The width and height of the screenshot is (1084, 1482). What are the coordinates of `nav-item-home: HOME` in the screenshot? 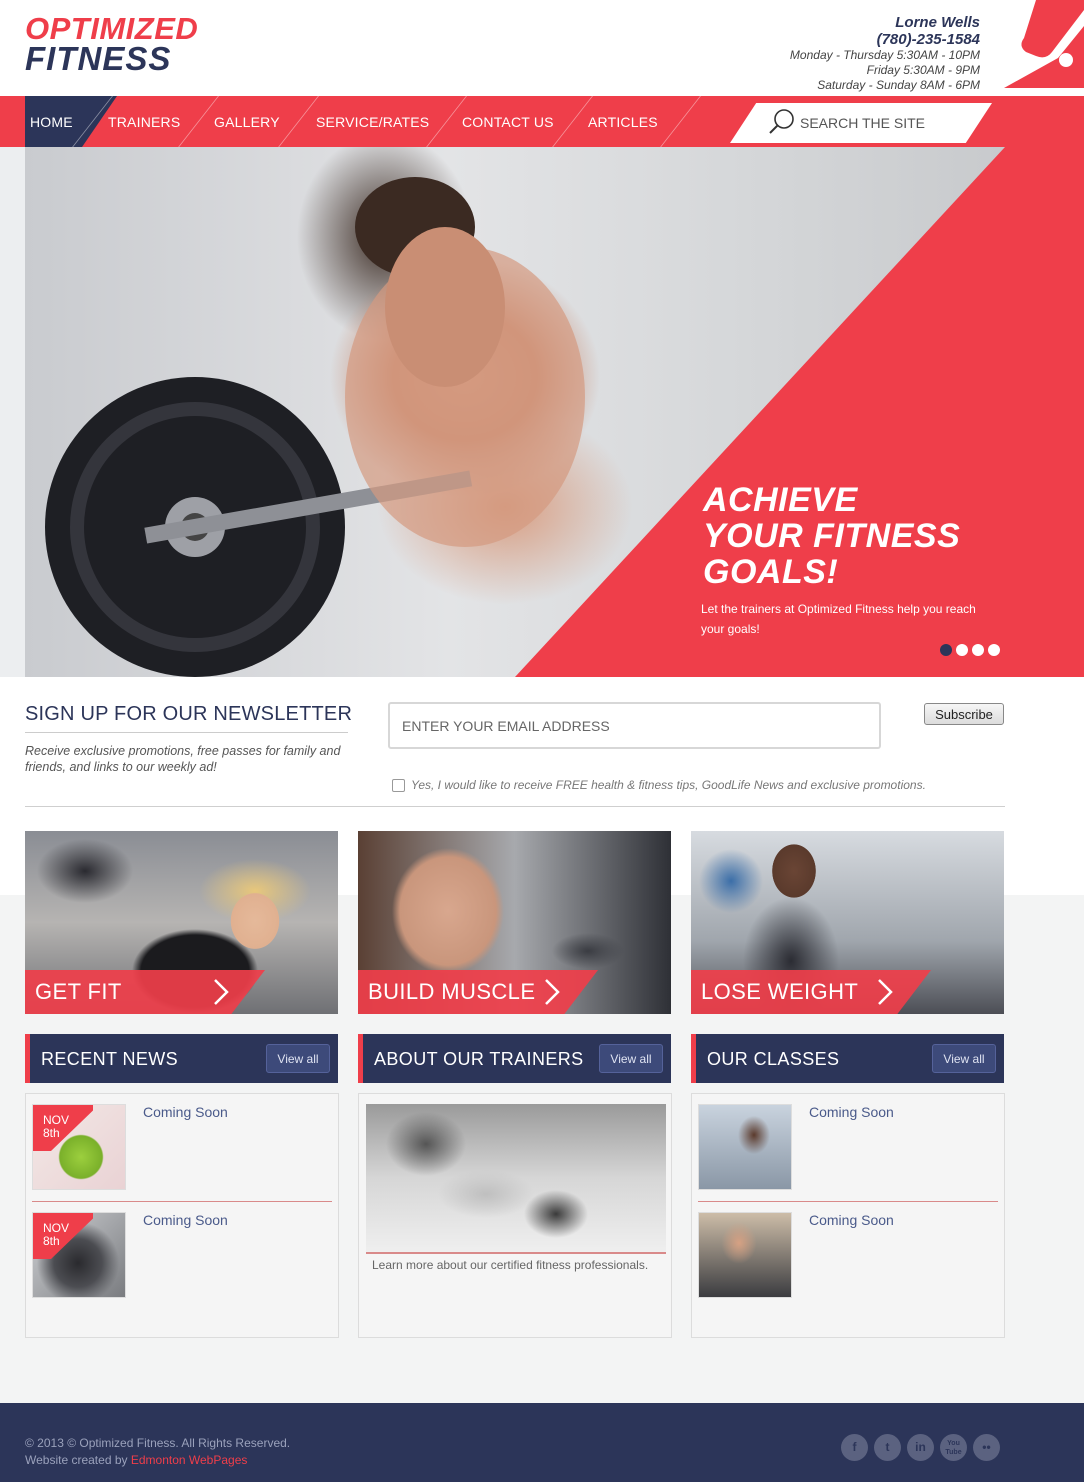 It's located at (51, 121).